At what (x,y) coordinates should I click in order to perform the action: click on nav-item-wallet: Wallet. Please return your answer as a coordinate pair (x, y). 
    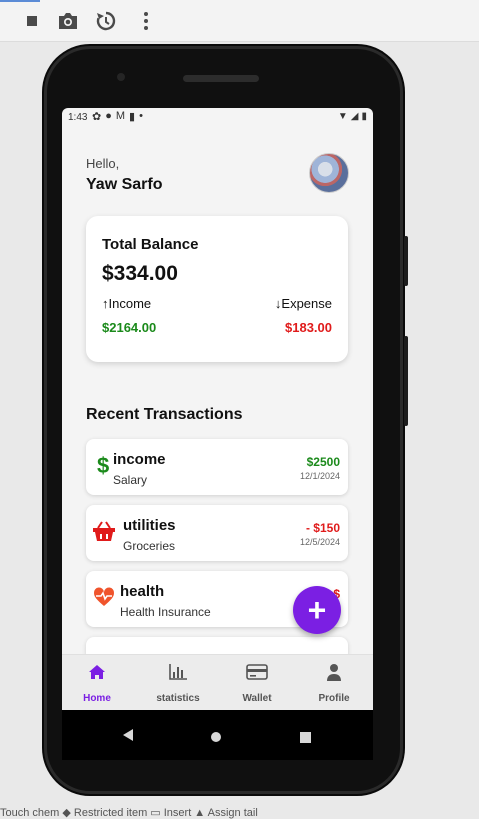
    Looking at the image, I should click on (257, 682).